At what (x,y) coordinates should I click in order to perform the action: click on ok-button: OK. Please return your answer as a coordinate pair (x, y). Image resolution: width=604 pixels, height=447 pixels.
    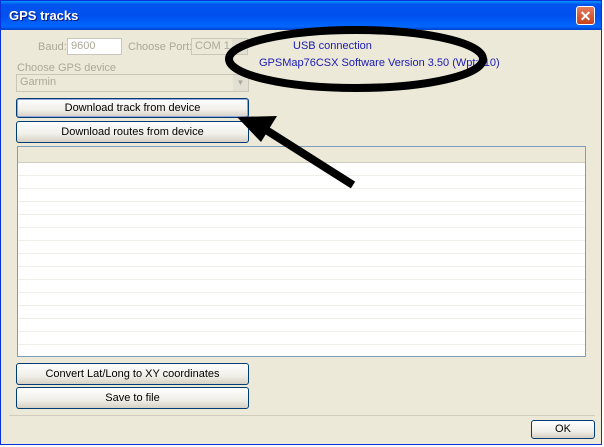
    Looking at the image, I should click on (563, 429).